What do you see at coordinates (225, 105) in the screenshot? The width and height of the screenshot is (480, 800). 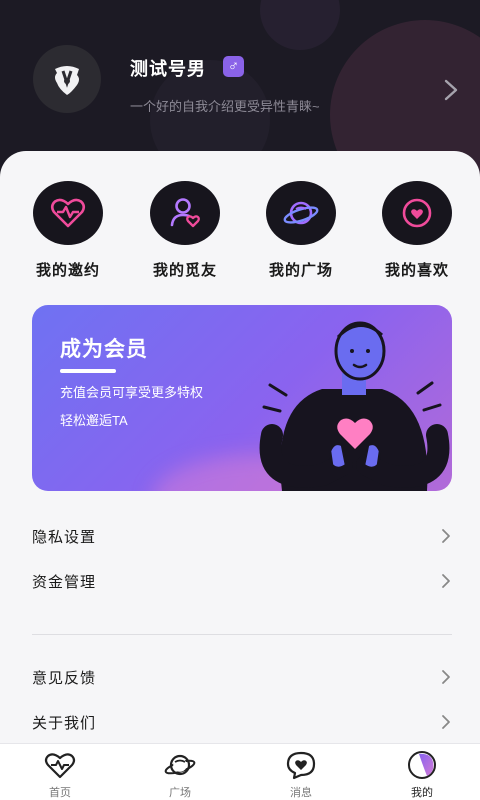 I see `profile-bio: 一个好的自我介绍更受异性青睐~` at bounding box center [225, 105].